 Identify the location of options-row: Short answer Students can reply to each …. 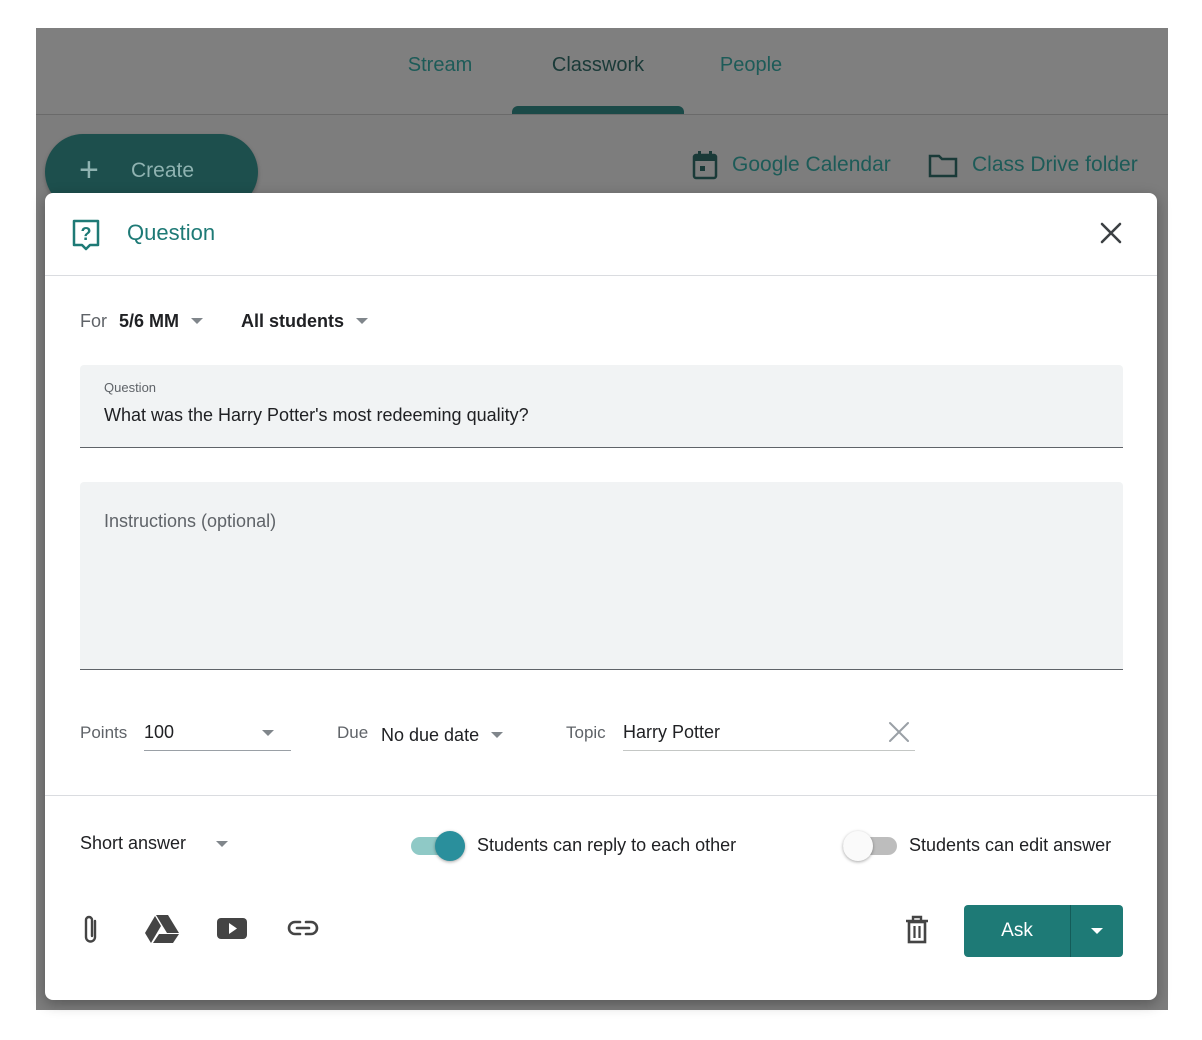
(610, 846).